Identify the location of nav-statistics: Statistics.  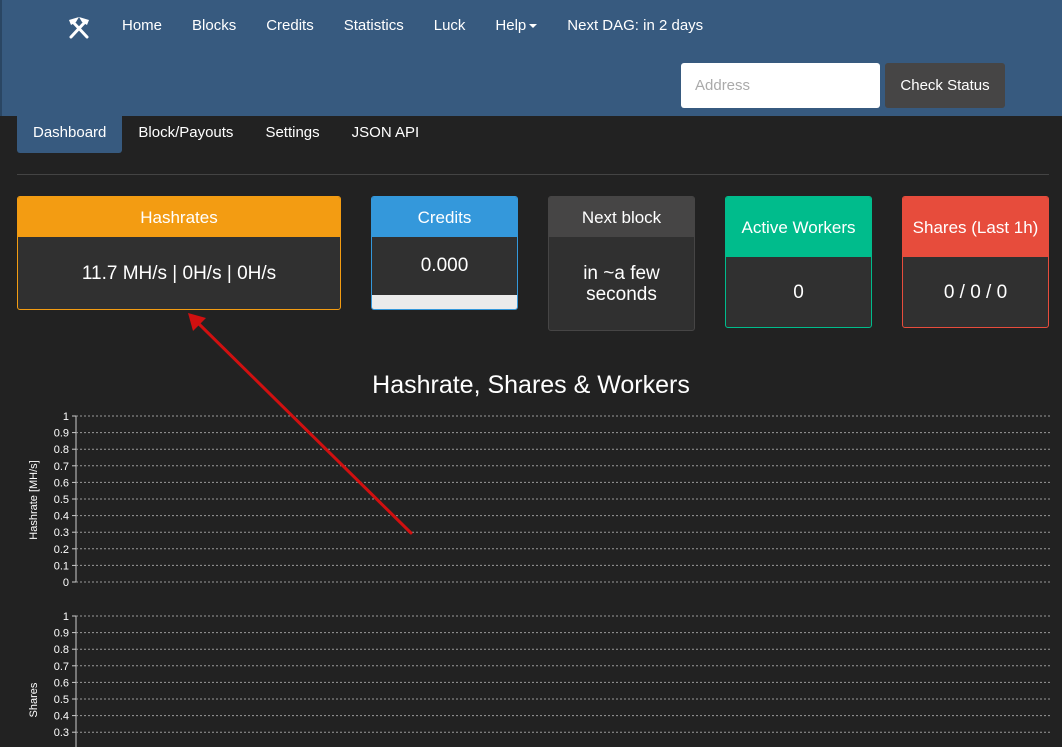
(374, 26).